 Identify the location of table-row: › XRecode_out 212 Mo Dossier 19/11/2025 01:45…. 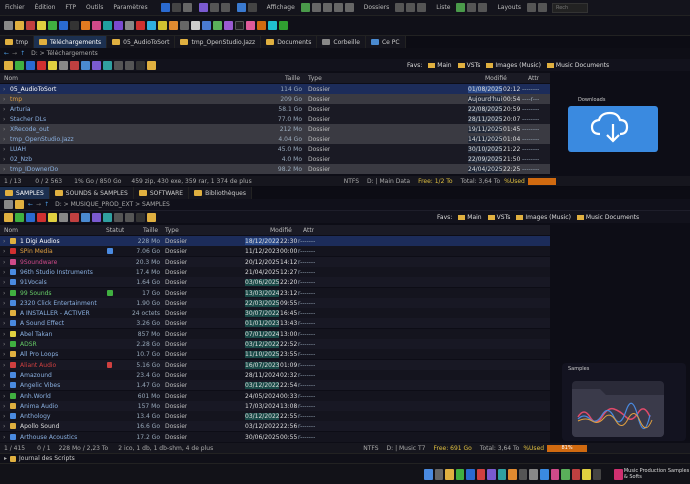
(275, 129).